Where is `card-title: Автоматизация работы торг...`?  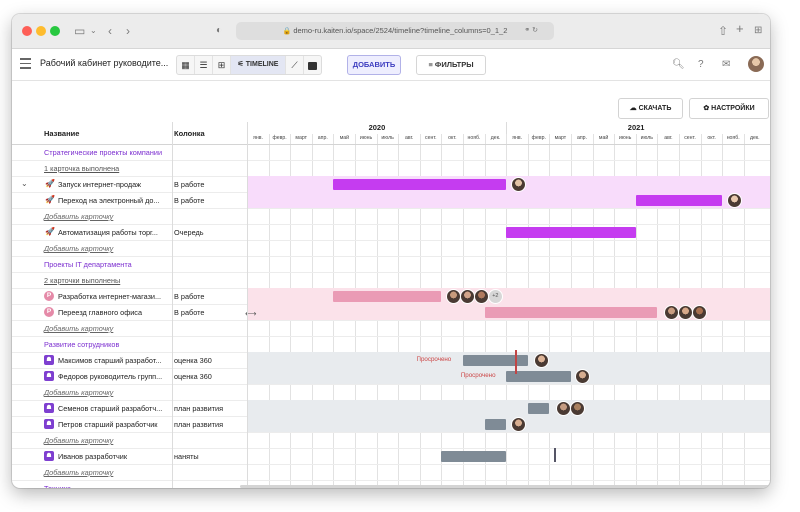
card-title: Автоматизация работы торг... is located at coordinates (115, 232).